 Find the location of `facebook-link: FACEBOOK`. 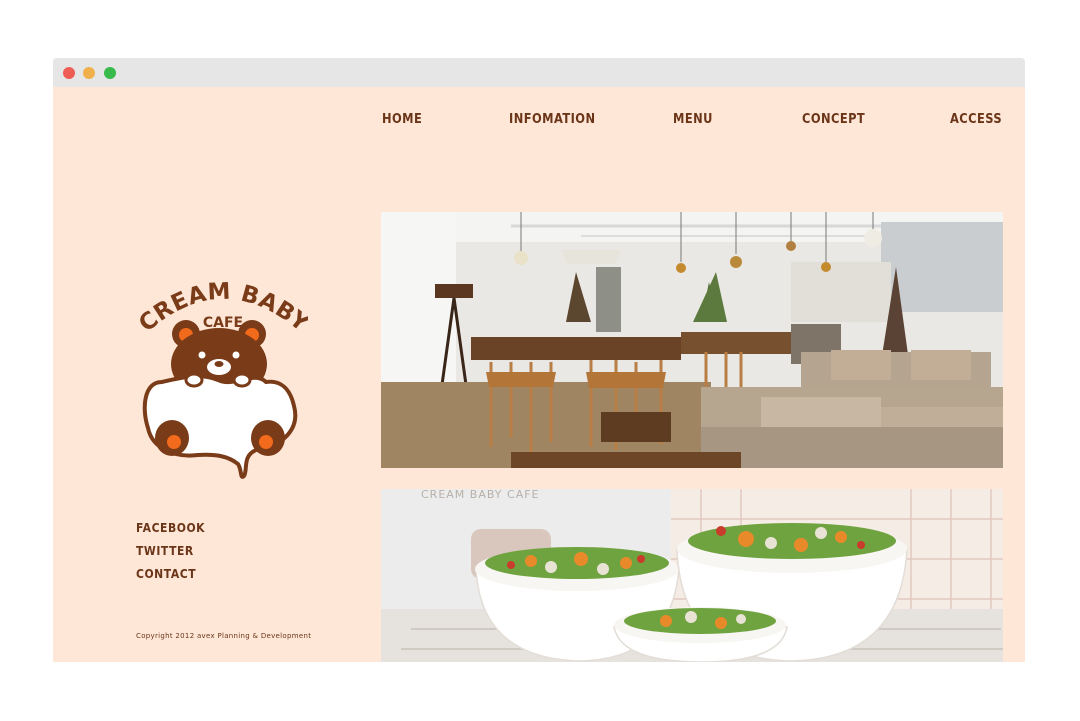

facebook-link: FACEBOOK is located at coordinates (170, 528).